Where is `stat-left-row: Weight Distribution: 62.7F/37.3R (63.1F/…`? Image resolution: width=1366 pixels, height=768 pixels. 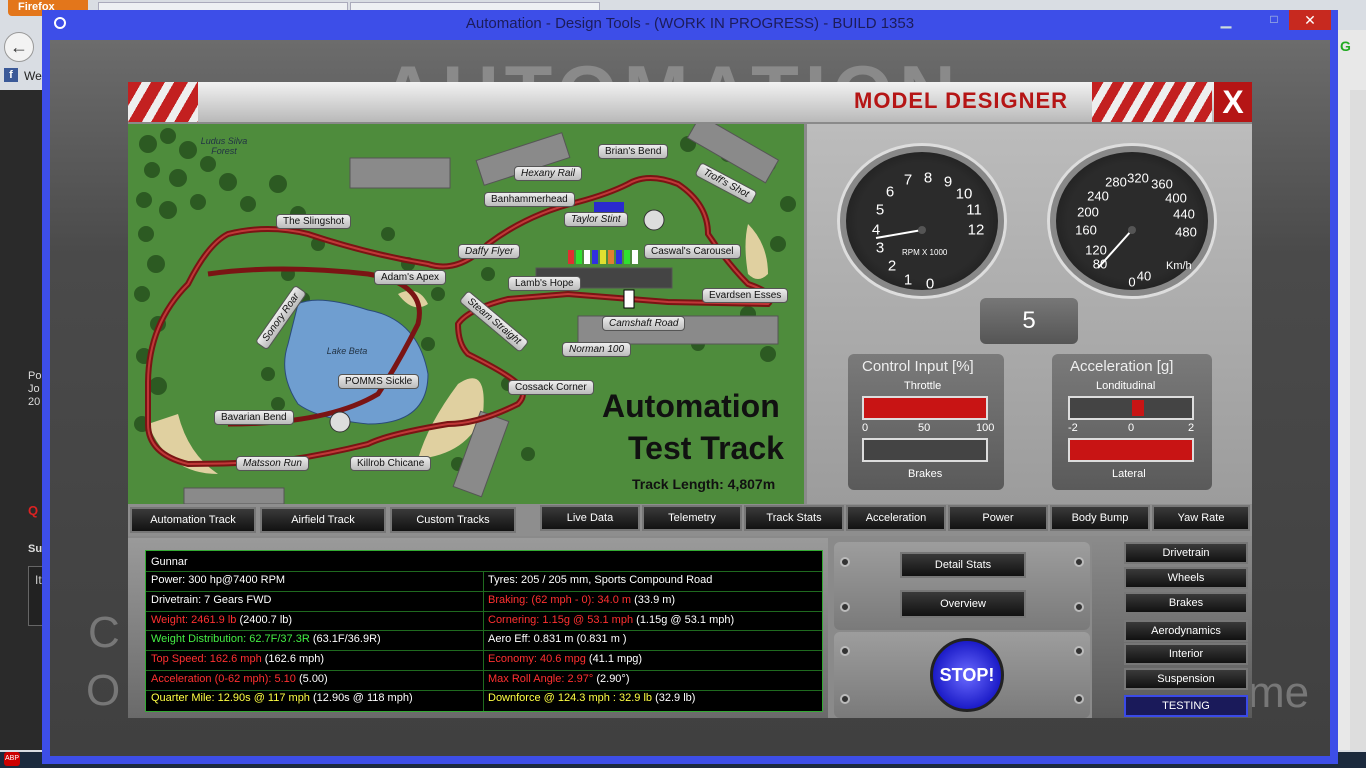
stat-left-row: Weight Distribution: 62.7F/37.3R (63.1F/… is located at coordinates (266, 639).